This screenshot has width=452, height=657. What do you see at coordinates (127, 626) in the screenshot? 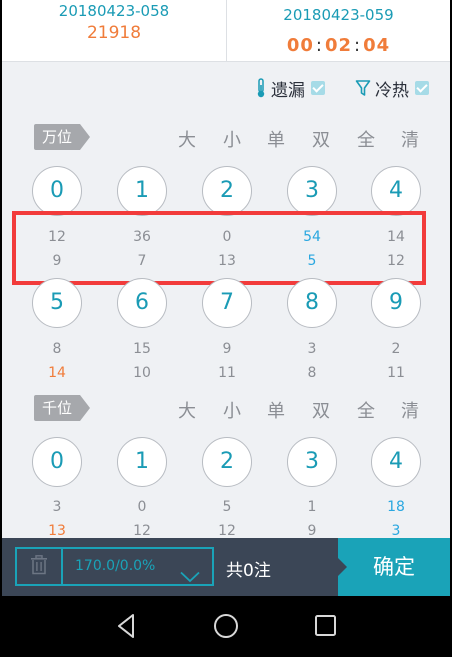
I see `back-triangle-icon` at bounding box center [127, 626].